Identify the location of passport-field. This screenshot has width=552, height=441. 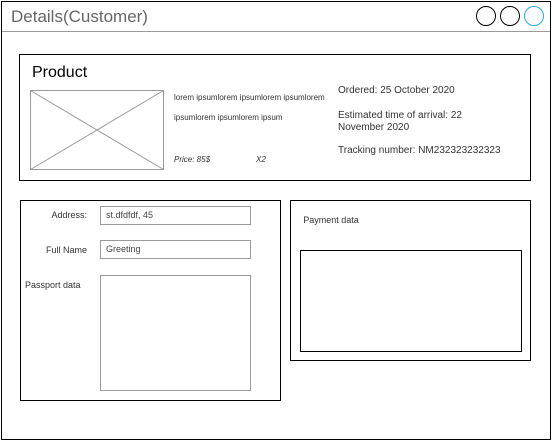
(175, 333).